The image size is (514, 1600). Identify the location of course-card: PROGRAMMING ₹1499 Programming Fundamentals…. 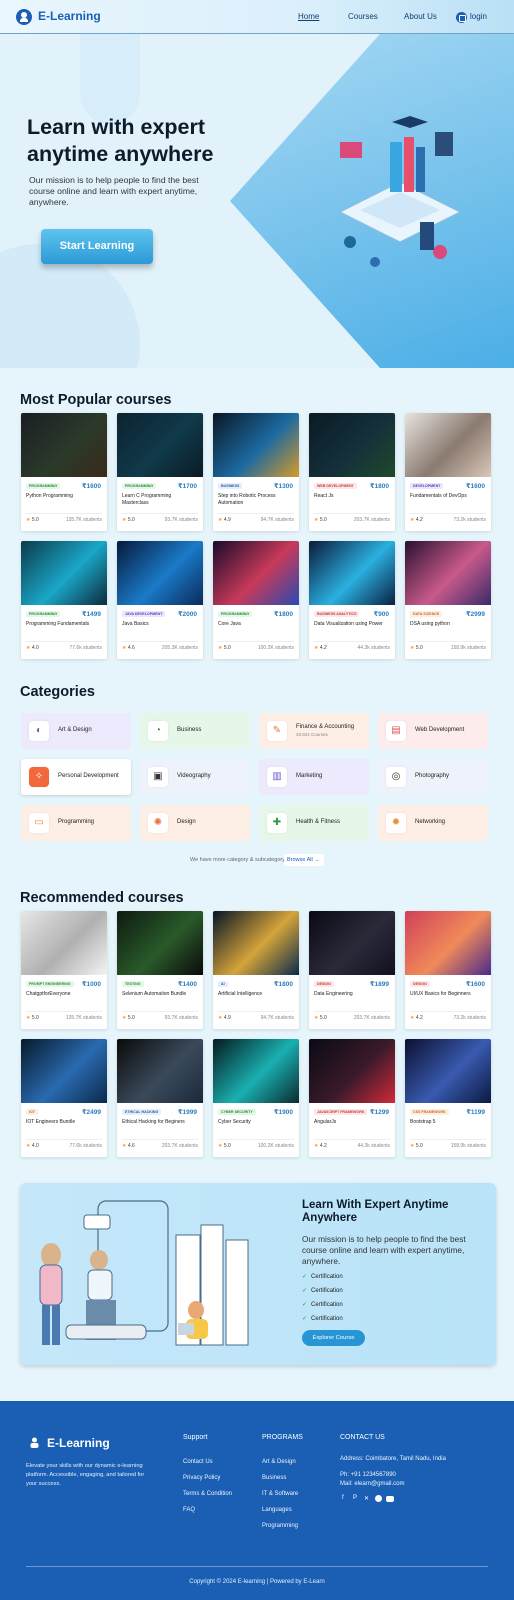
(64, 600).